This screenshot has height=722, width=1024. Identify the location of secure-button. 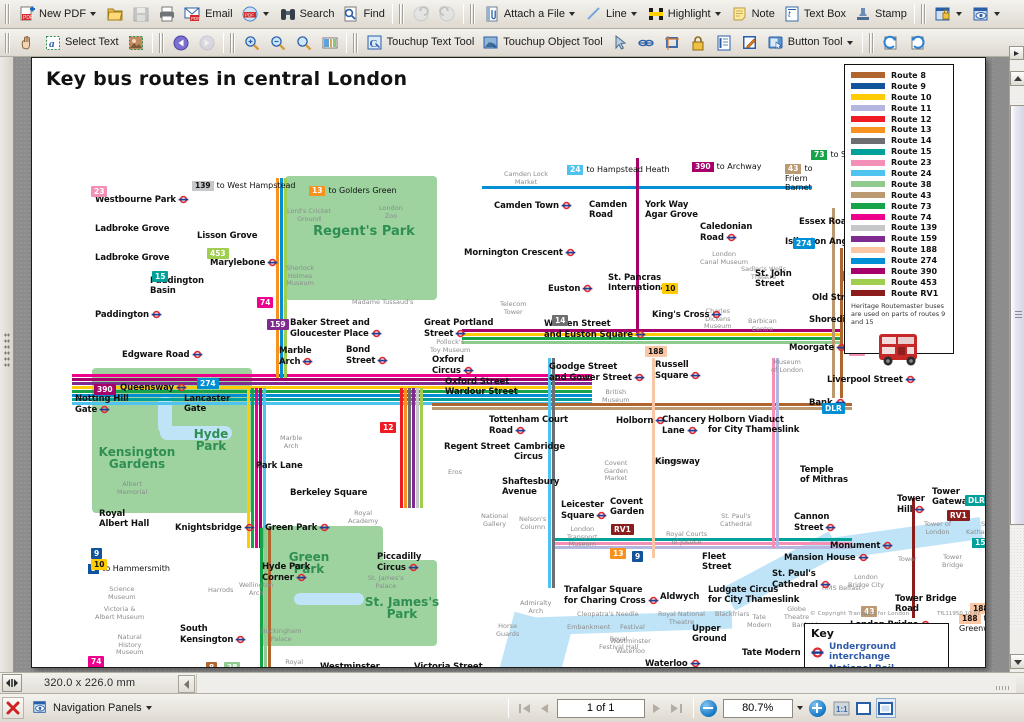
(949, 14).